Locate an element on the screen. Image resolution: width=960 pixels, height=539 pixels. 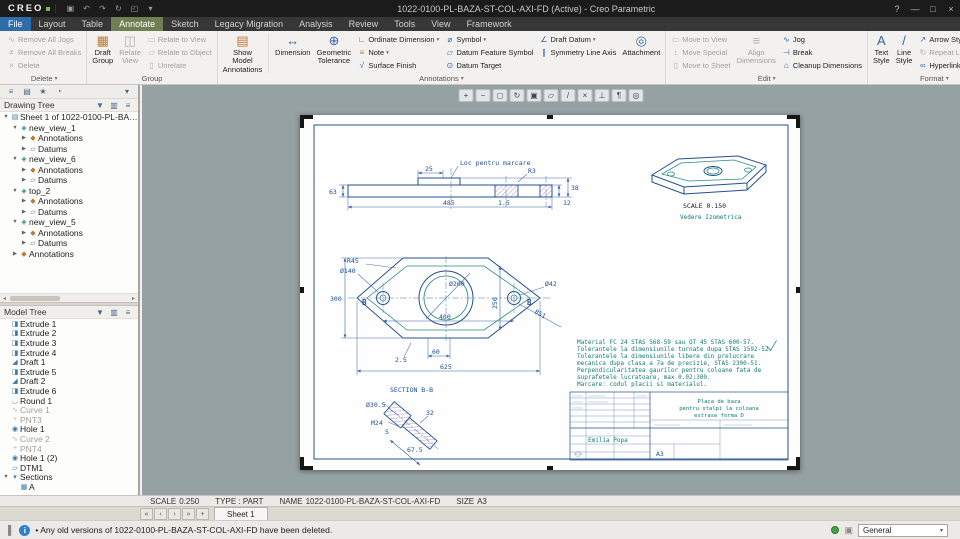
datum-axes-icon: / is located at coordinates (568, 95).